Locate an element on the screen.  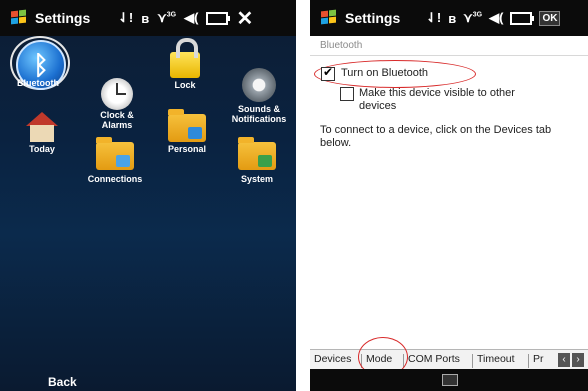
turn-on-bluetooth-checkbox is located at coordinates (328, 73).